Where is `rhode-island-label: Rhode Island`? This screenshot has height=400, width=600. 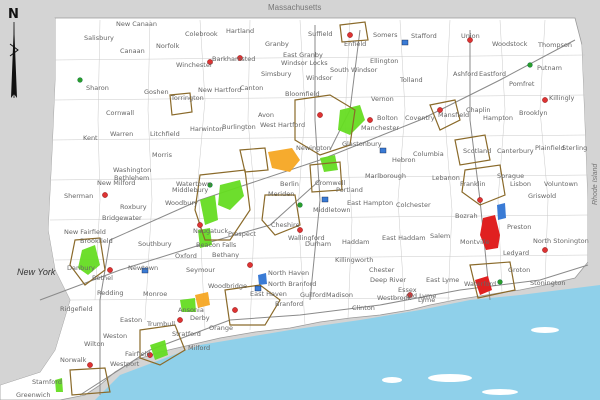
rhode-island-label: Rhode Island is located at coordinates (595, 184).